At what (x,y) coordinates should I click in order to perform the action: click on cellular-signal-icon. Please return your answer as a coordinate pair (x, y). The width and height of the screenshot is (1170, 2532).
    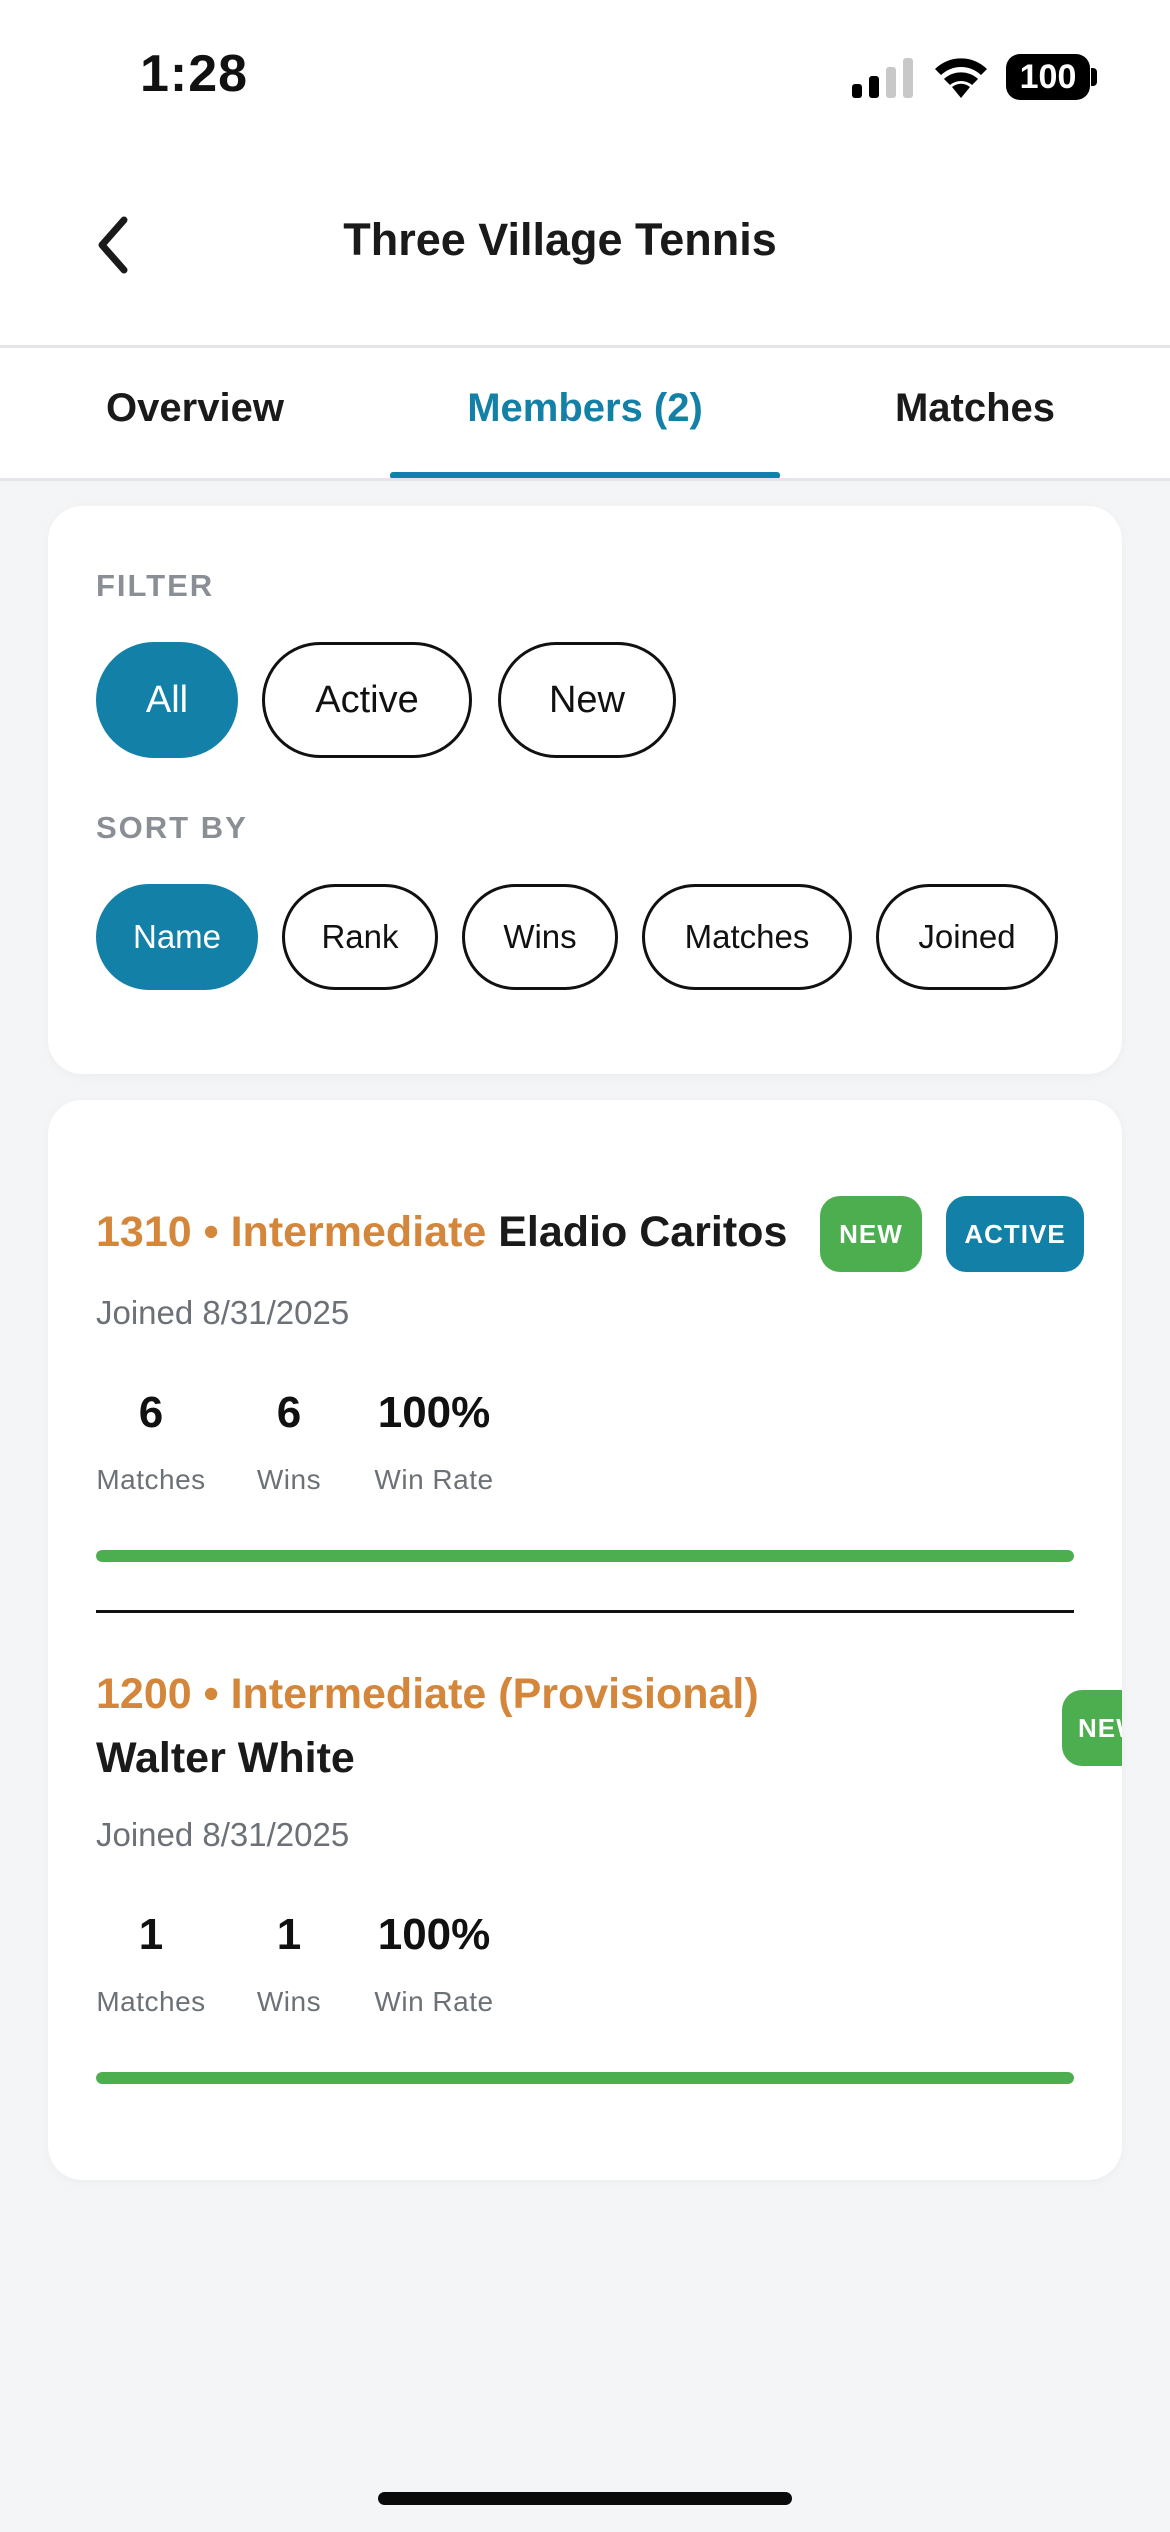
    Looking at the image, I should click on (882, 78).